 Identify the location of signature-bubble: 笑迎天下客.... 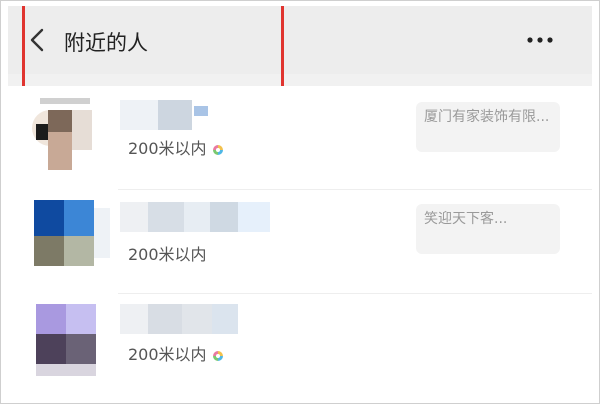
(488, 229).